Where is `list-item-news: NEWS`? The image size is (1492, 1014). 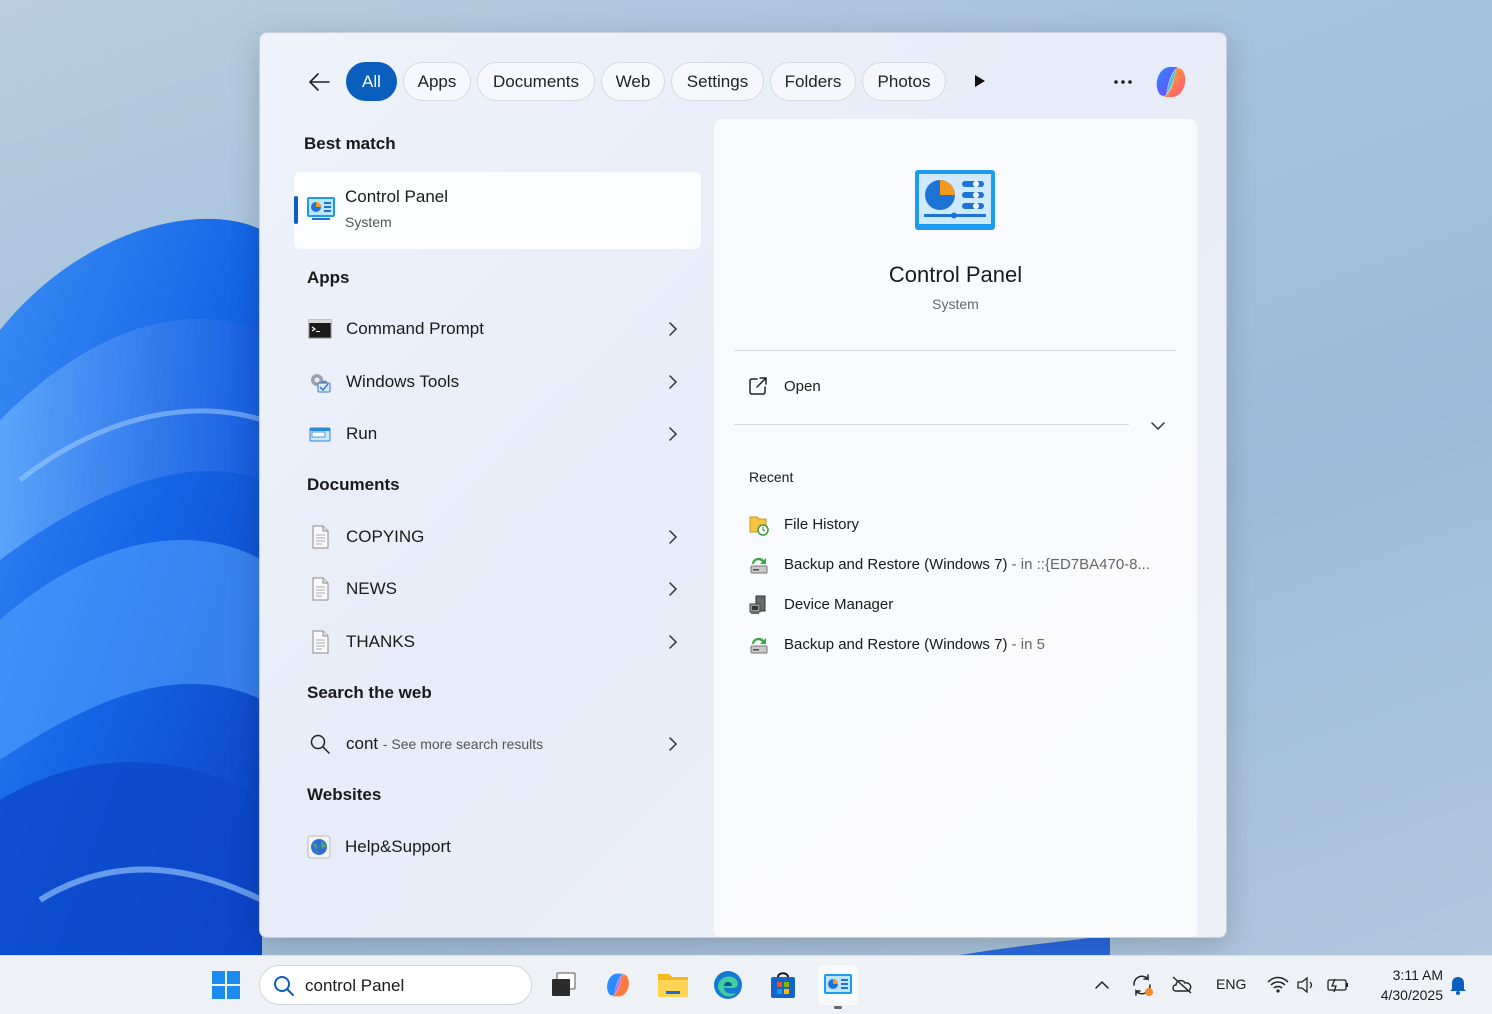 list-item-news: NEWS is located at coordinates (497, 589).